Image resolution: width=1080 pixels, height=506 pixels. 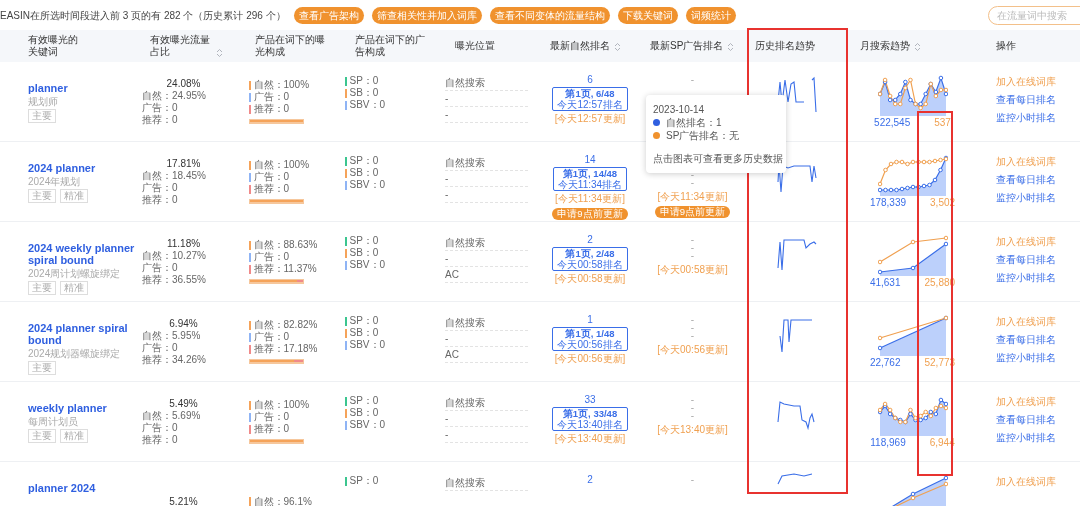 What do you see at coordinates (590, 319) in the screenshot?
I see `organic-rank: 1` at bounding box center [590, 319].